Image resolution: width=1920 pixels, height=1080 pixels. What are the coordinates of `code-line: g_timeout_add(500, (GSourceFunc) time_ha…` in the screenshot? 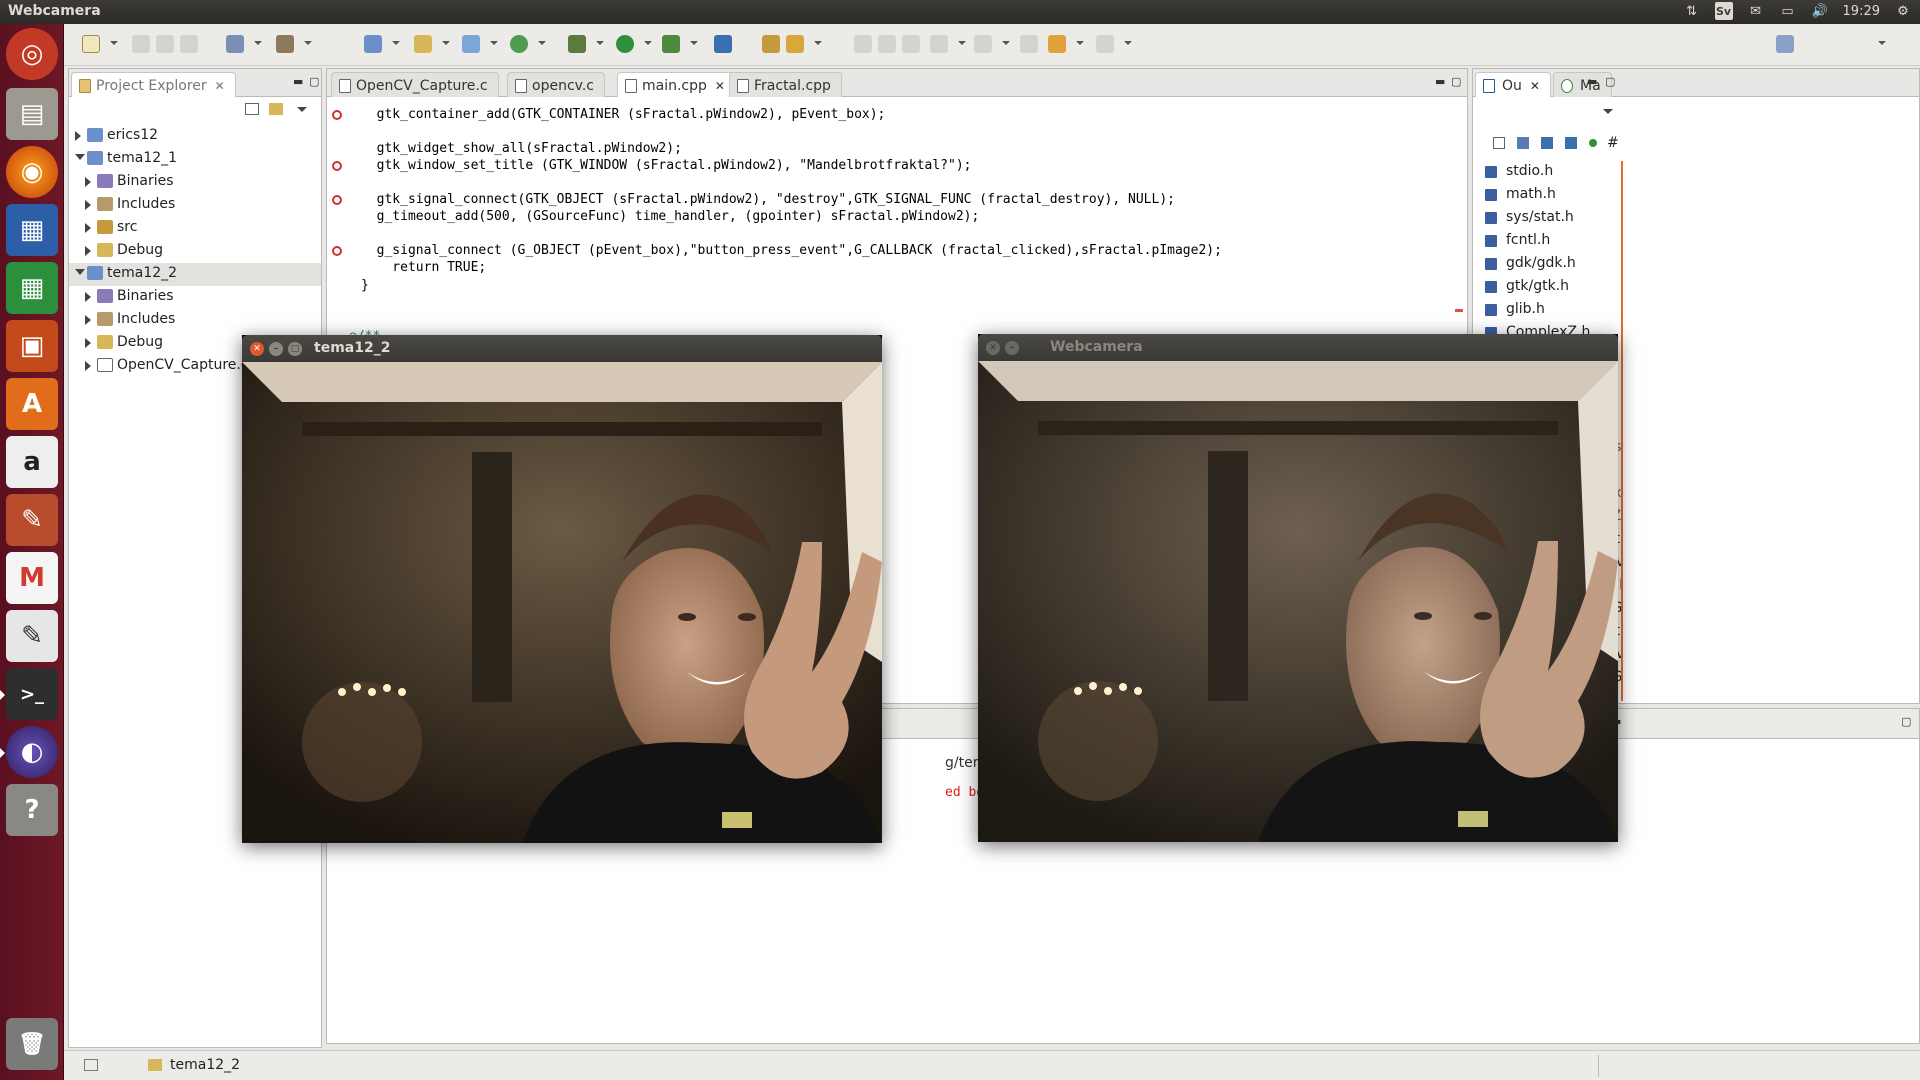 It's located at (670, 217).